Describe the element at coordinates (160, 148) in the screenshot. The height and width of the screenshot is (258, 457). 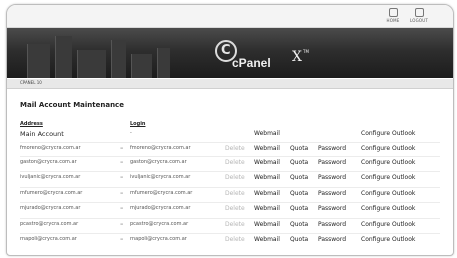
I see `account-login: fmoreno@crycra.com.ar` at that location.